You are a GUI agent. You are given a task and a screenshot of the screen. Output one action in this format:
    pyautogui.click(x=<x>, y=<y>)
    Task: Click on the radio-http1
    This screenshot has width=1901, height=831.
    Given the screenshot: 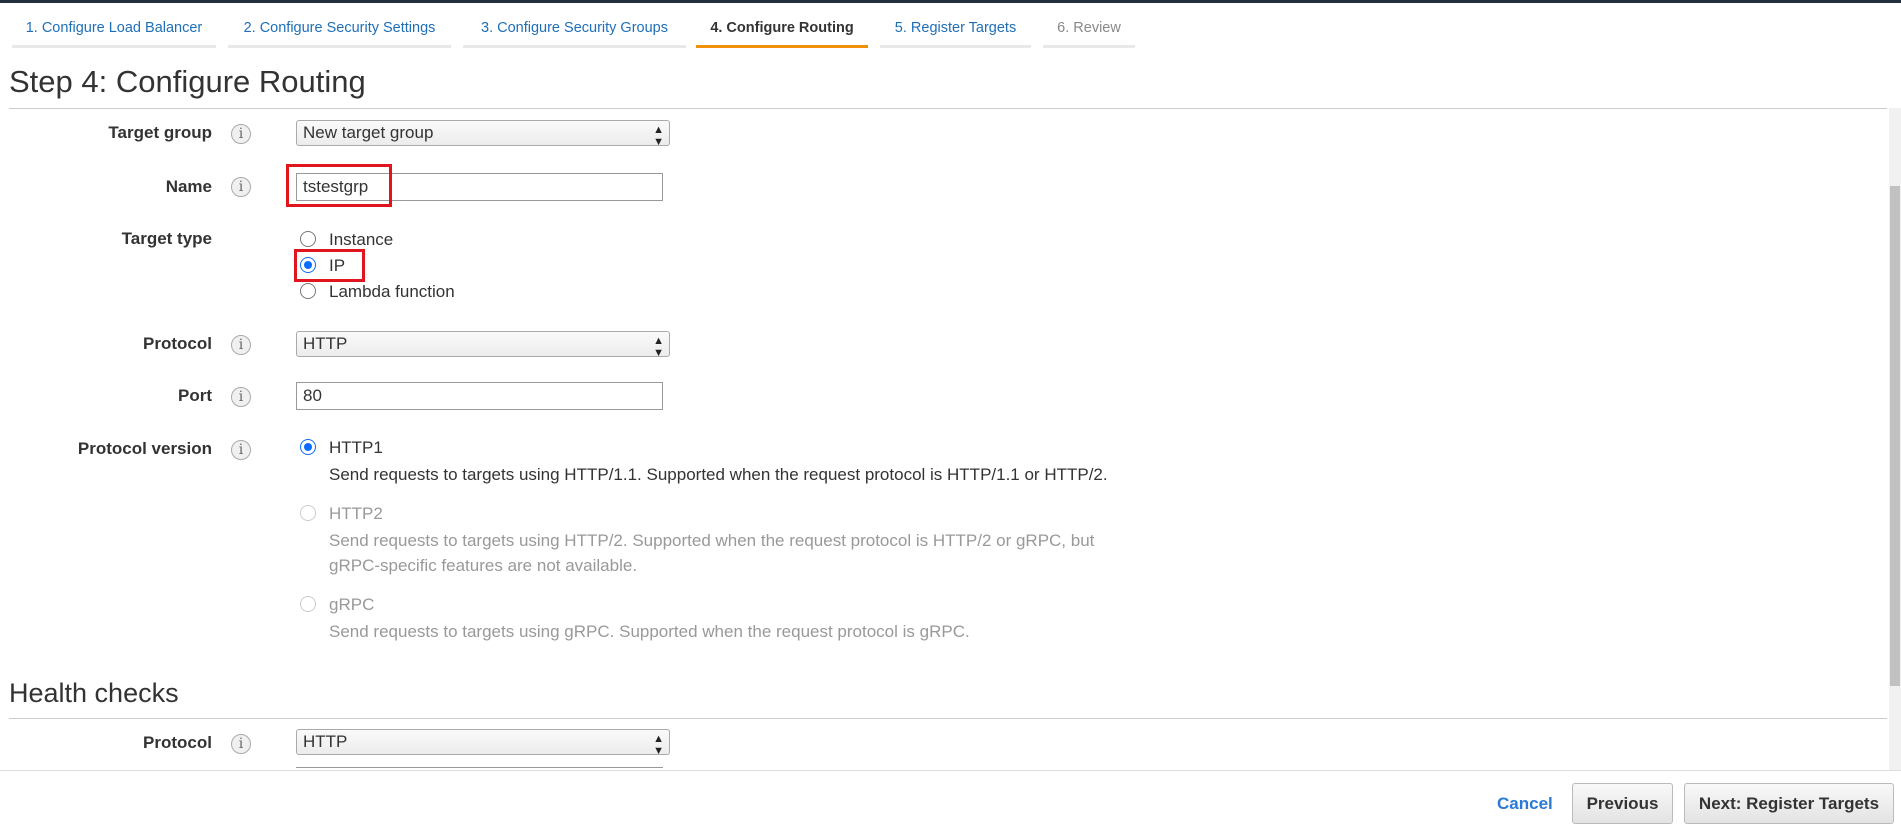 What is the action you would take?
    pyautogui.click(x=308, y=447)
    